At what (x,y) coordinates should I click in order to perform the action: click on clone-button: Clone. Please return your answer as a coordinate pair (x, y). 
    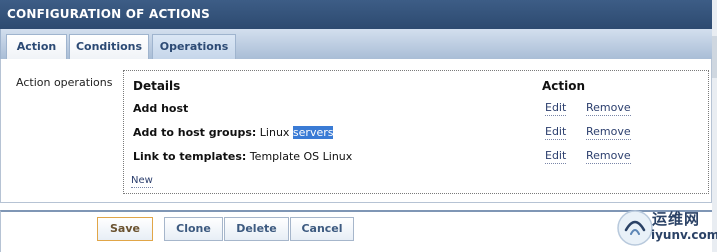
    Looking at the image, I should click on (193, 229).